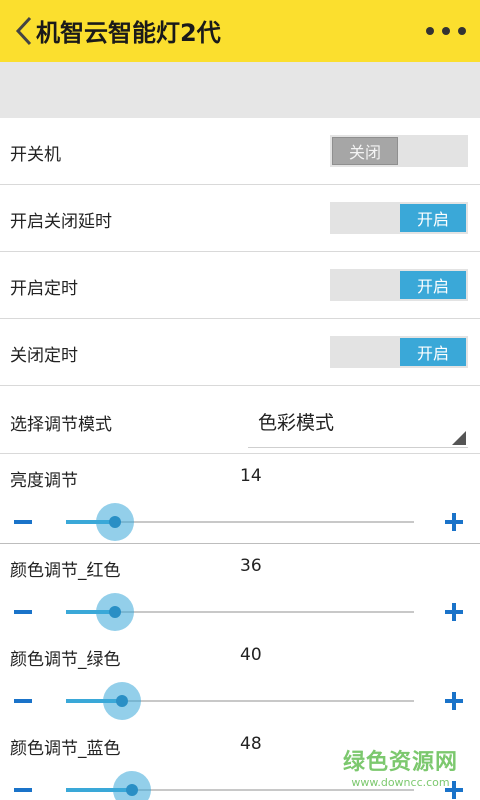 This screenshot has height=800, width=480. Describe the element at coordinates (399, 151) in the screenshot. I see `power-toggle: 关闭` at that location.